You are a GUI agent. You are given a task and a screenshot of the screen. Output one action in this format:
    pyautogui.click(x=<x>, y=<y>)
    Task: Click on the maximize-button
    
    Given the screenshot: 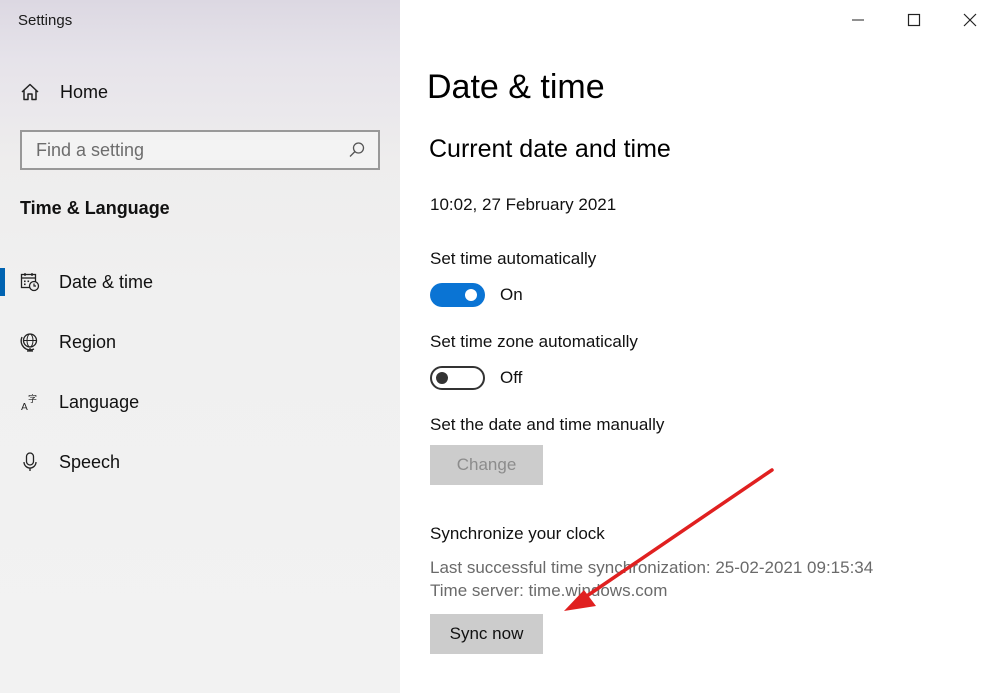 What is the action you would take?
    pyautogui.click(x=914, y=20)
    